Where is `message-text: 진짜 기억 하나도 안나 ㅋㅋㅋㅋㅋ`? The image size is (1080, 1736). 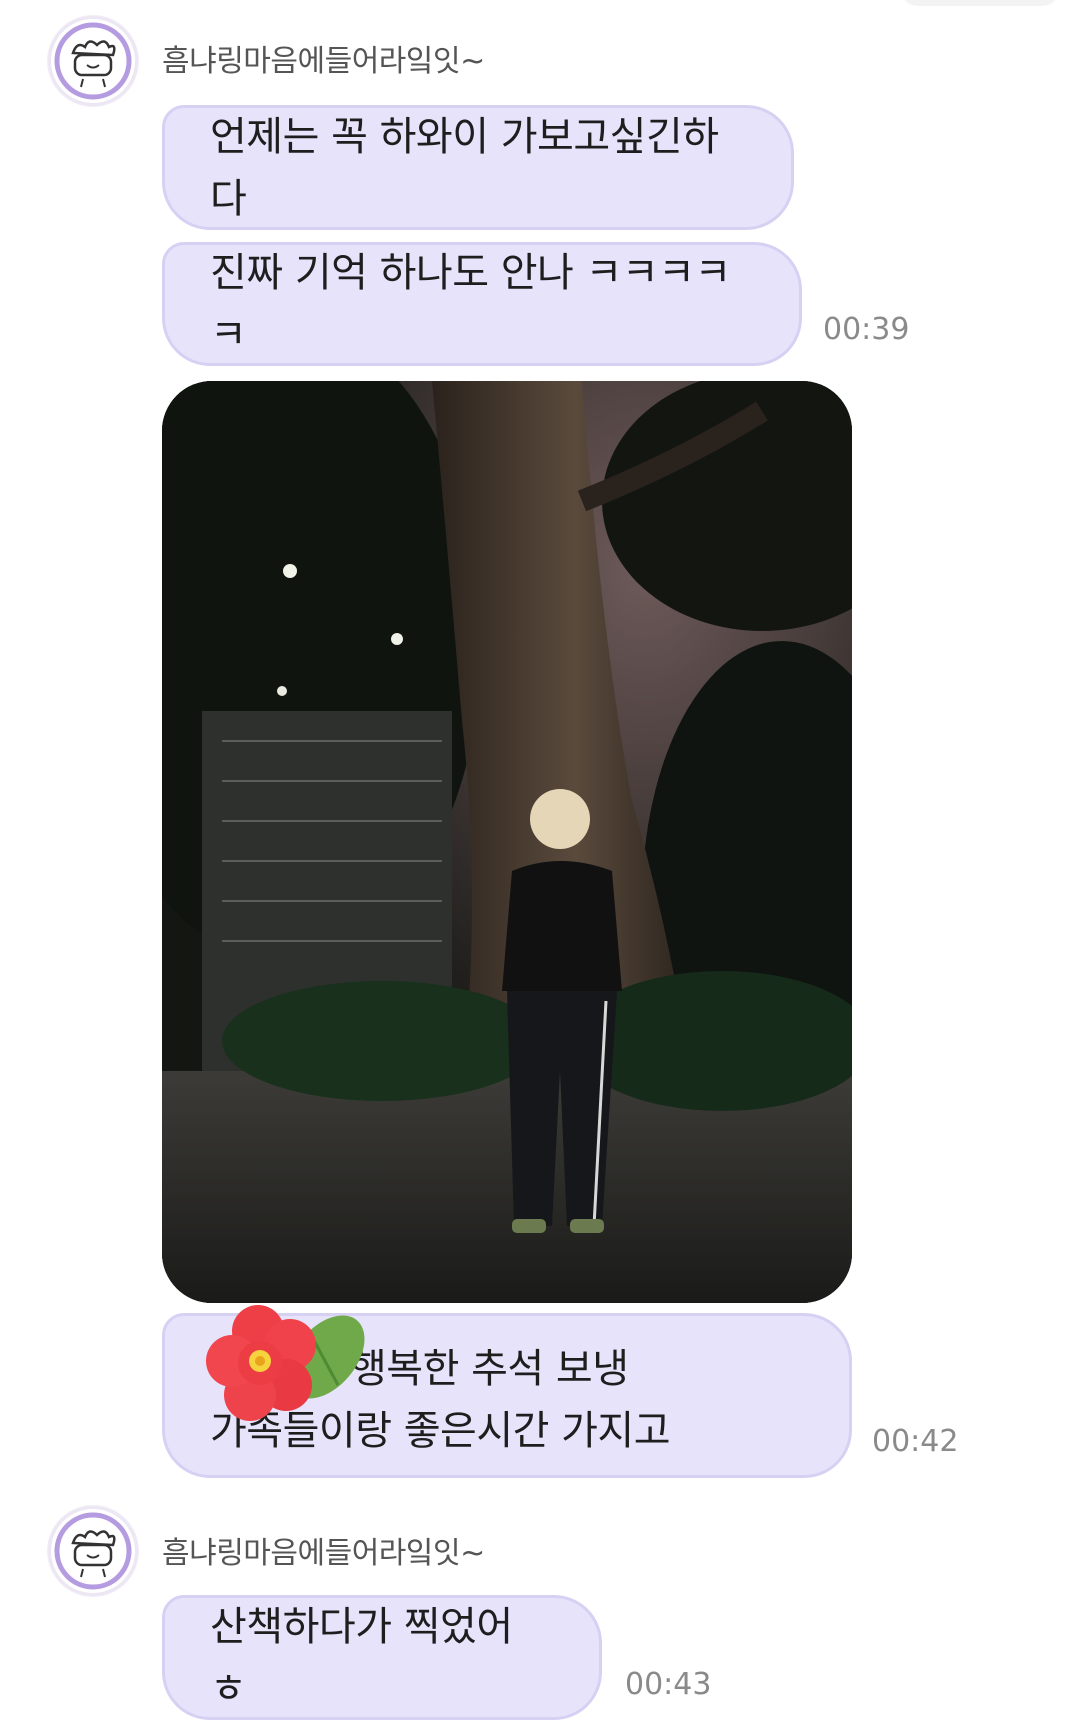
message-text: 진짜 기억 하나도 안나 ㅋㅋㅋㅋㅋ is located at coordinates (470, 304).